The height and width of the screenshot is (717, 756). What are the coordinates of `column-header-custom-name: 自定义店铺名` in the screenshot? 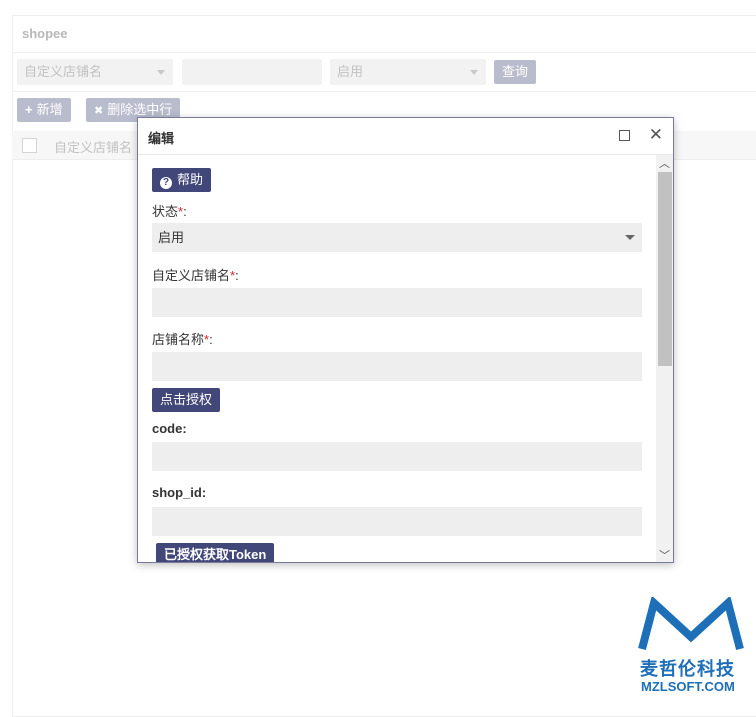 It's located at (93, 146).